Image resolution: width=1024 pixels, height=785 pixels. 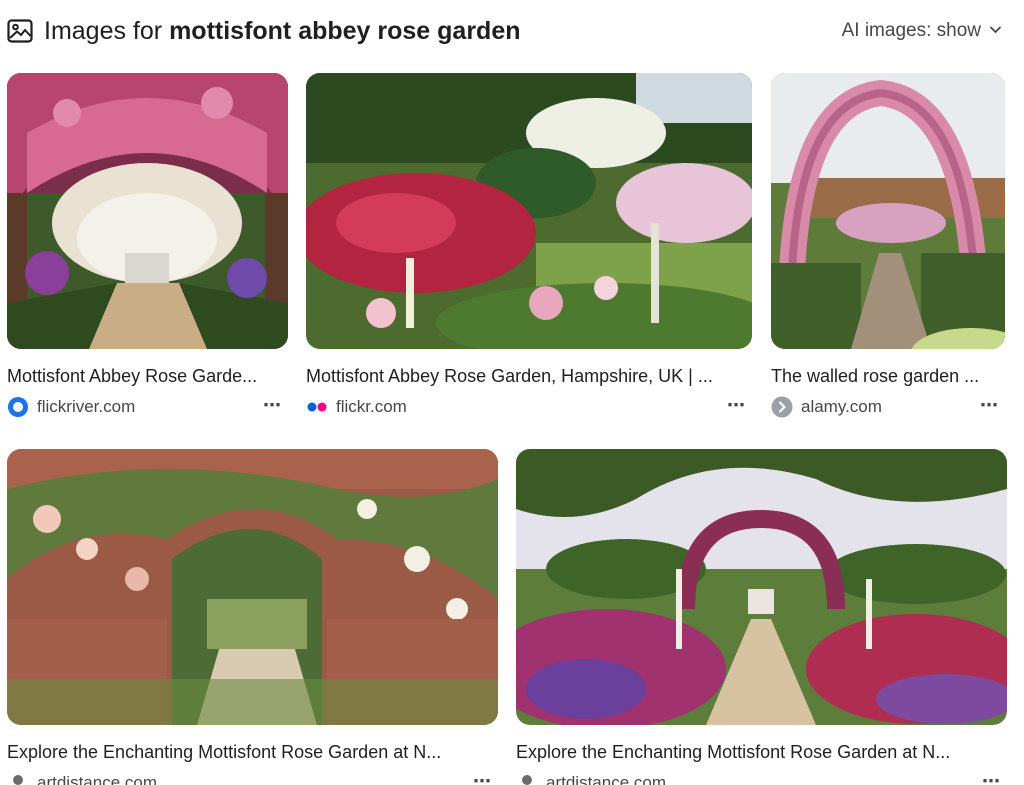 I want to click on result-source: flickr.com, so click(x=371, y=407).